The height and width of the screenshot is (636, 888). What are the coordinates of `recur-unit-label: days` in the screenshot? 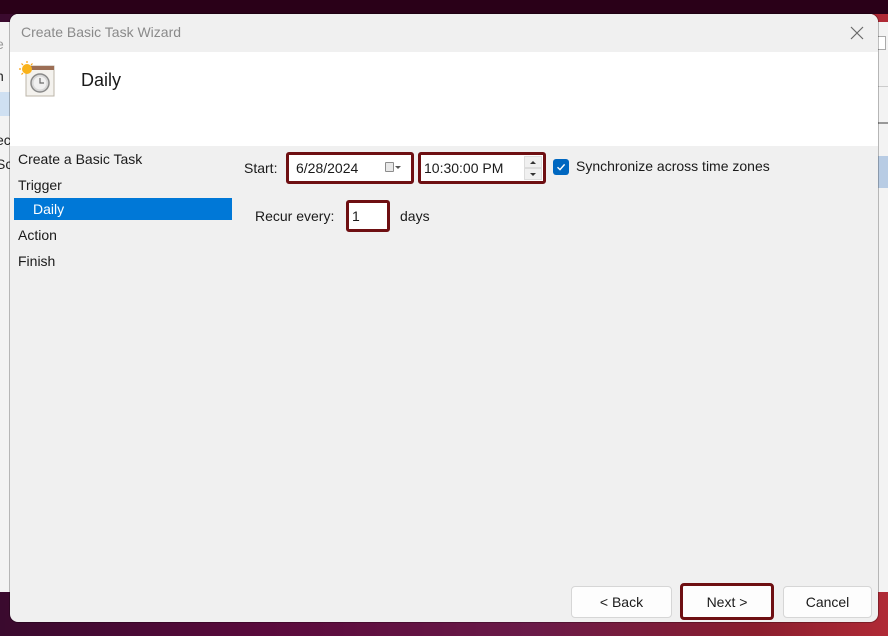 It's located at (415, 216).